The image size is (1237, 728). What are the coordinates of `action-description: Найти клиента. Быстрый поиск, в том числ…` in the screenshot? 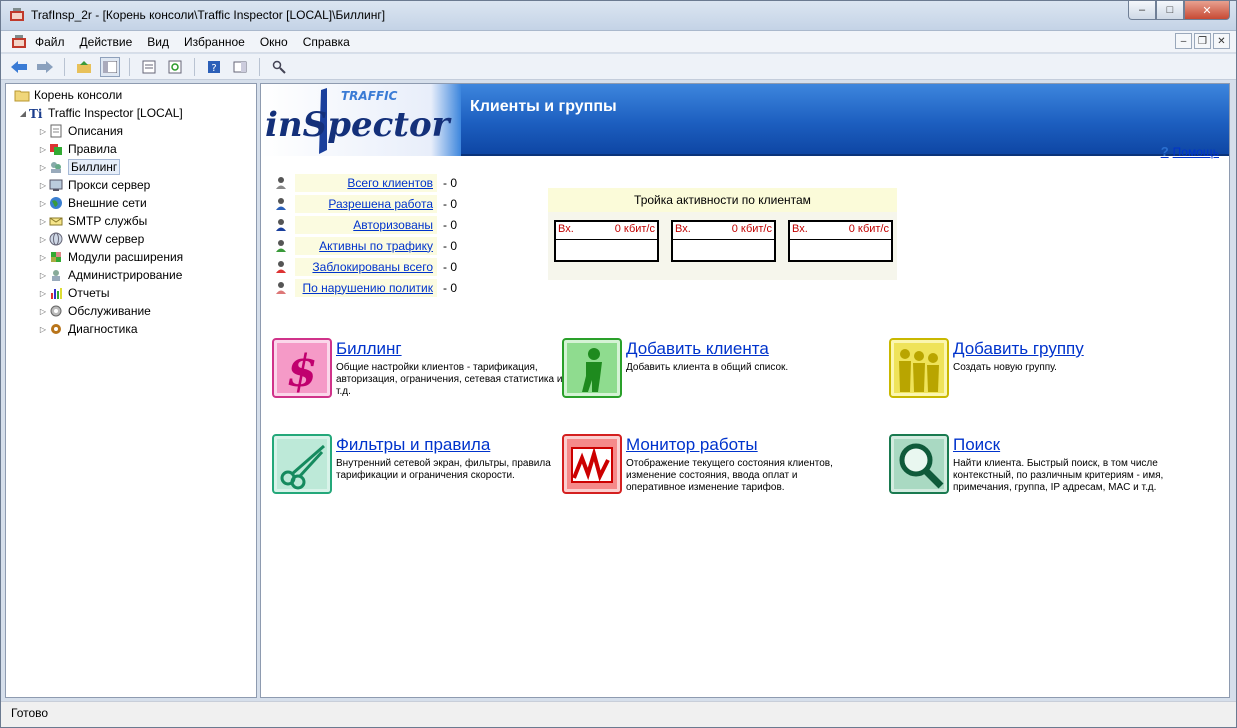 It's located at (1058, 475).